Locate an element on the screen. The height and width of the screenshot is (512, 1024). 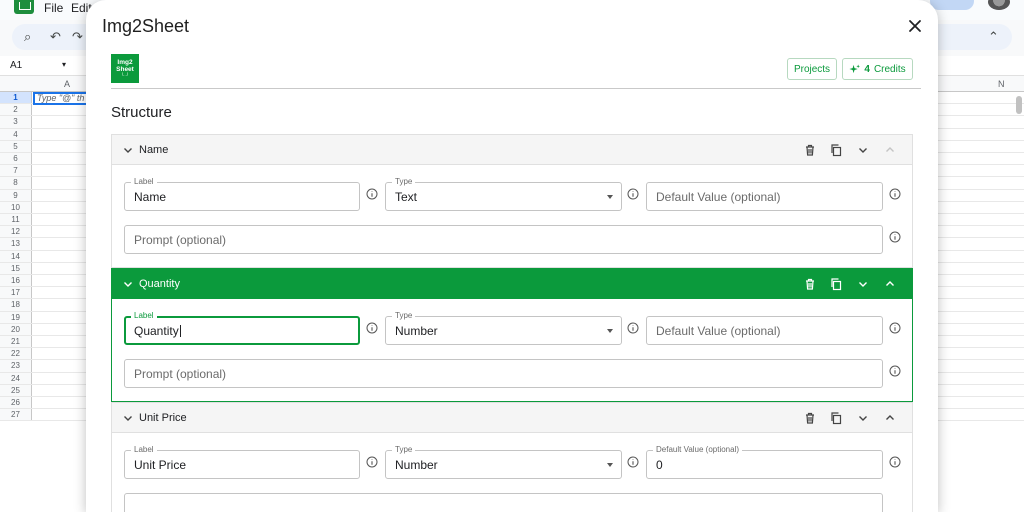
scrollbar is located at coordinates (1019, 105).